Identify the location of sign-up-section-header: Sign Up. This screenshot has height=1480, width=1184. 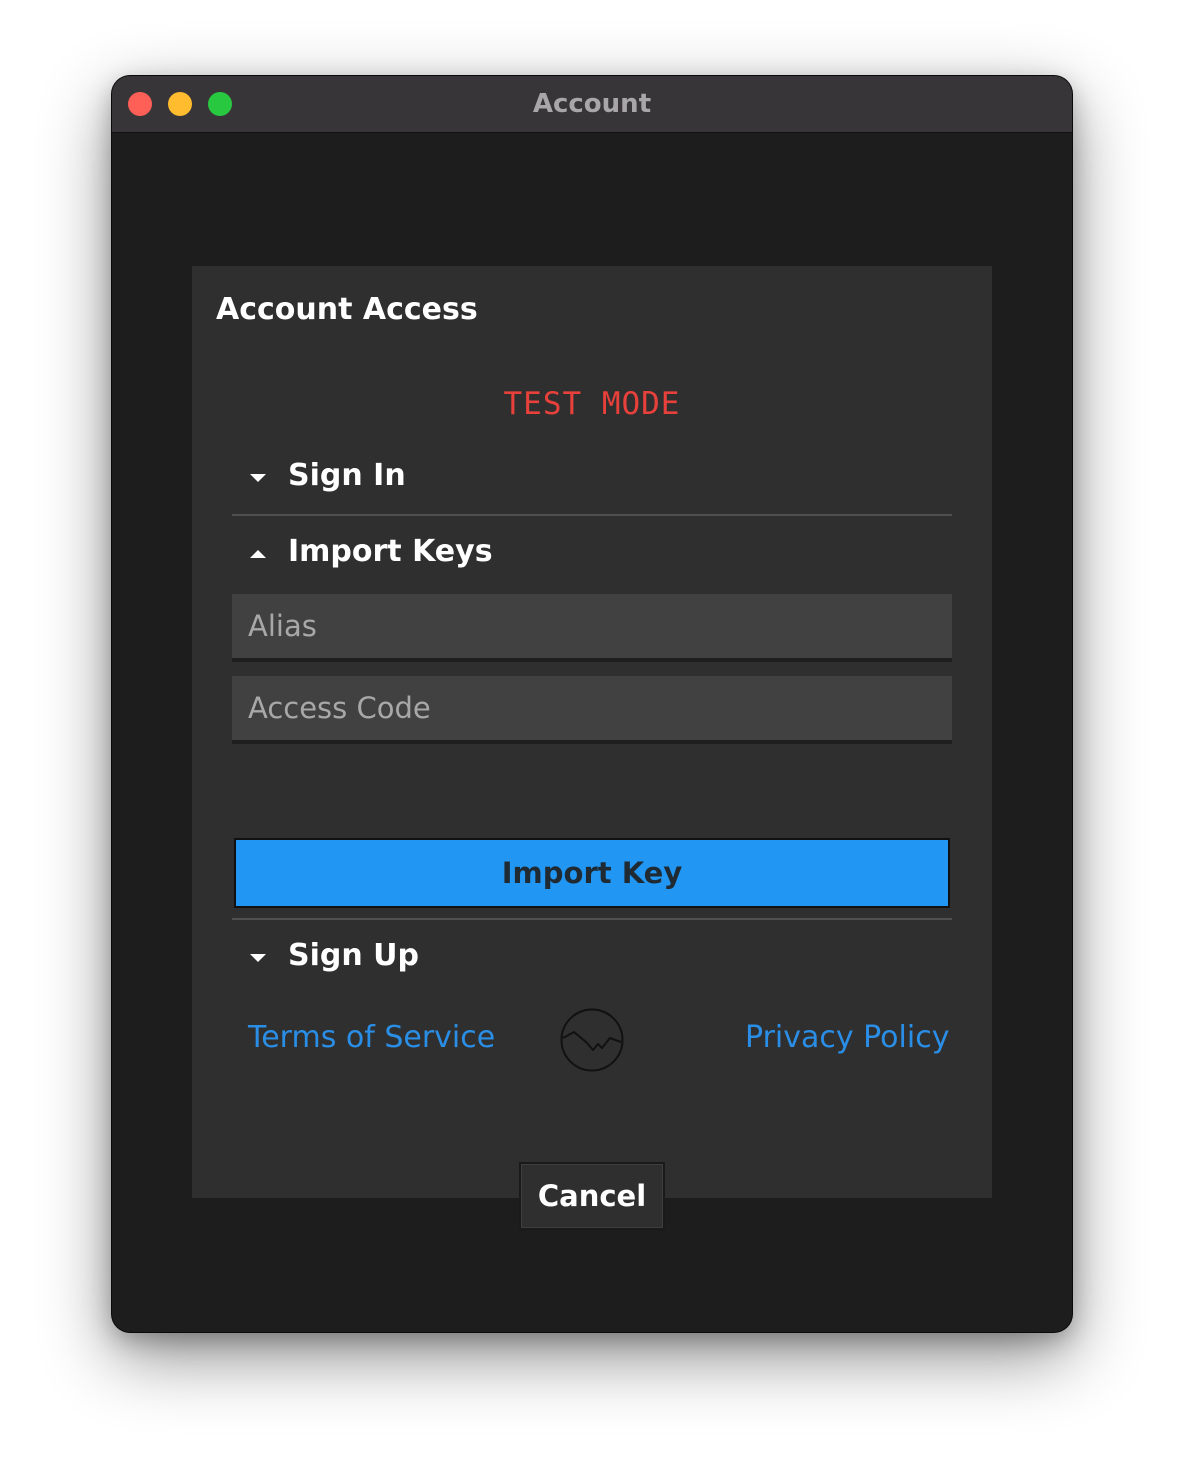
(592, 958).